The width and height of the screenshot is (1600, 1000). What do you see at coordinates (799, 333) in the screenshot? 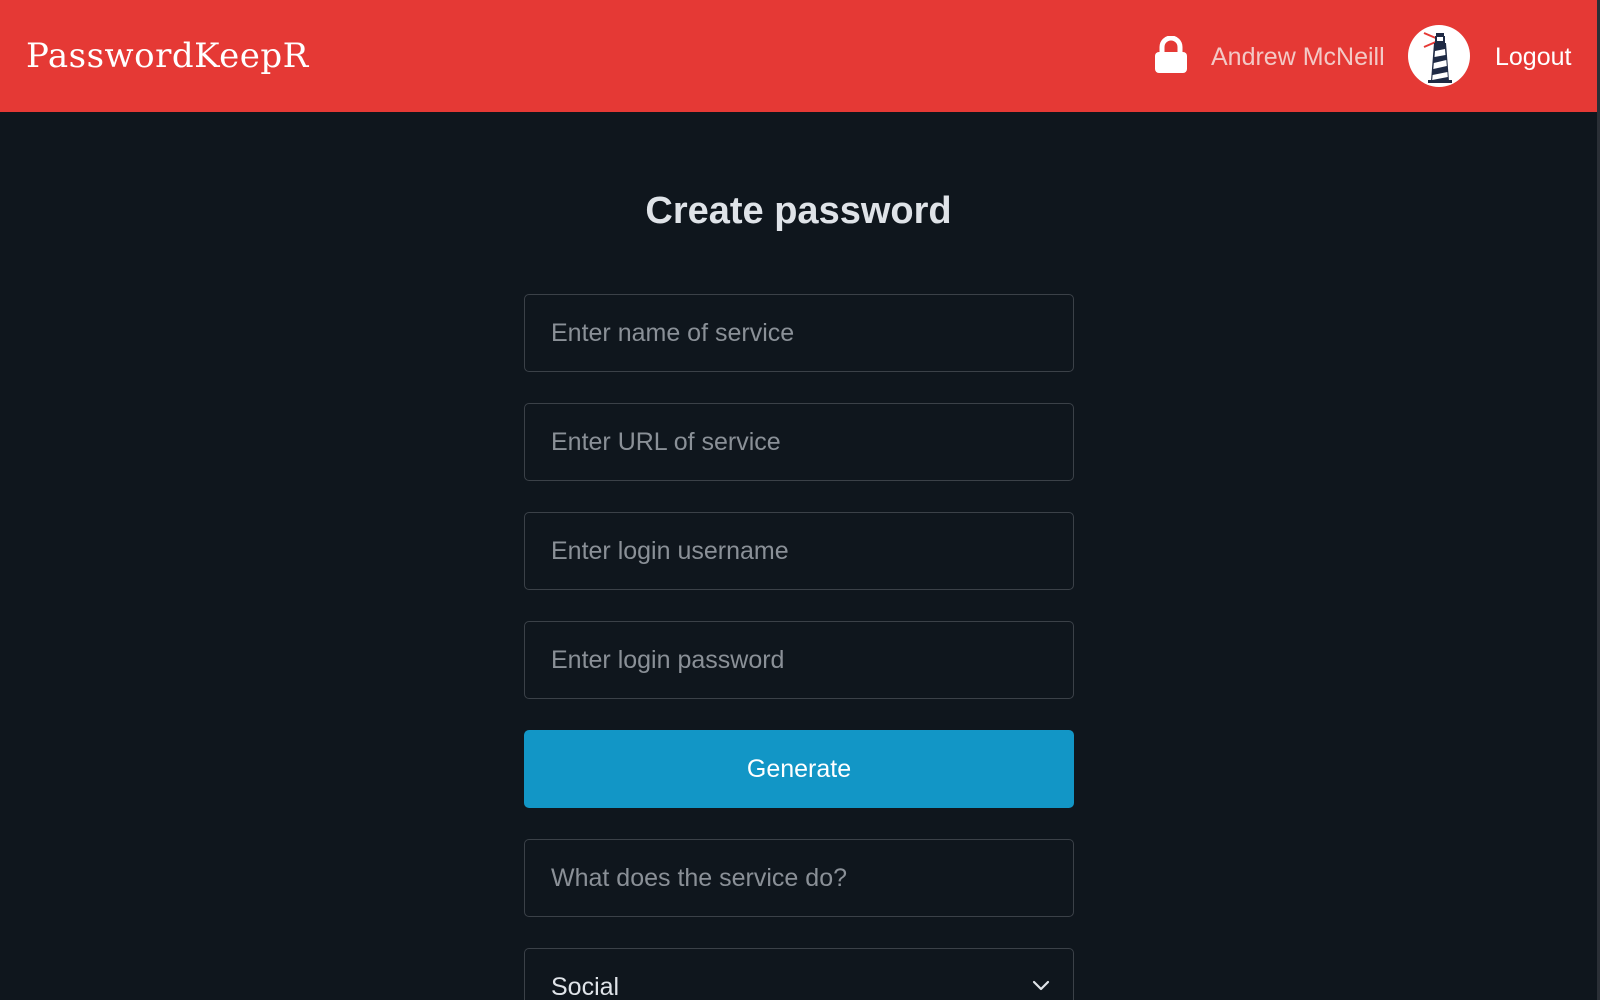
I see `service-name-input` at bounding box center [799, 333].